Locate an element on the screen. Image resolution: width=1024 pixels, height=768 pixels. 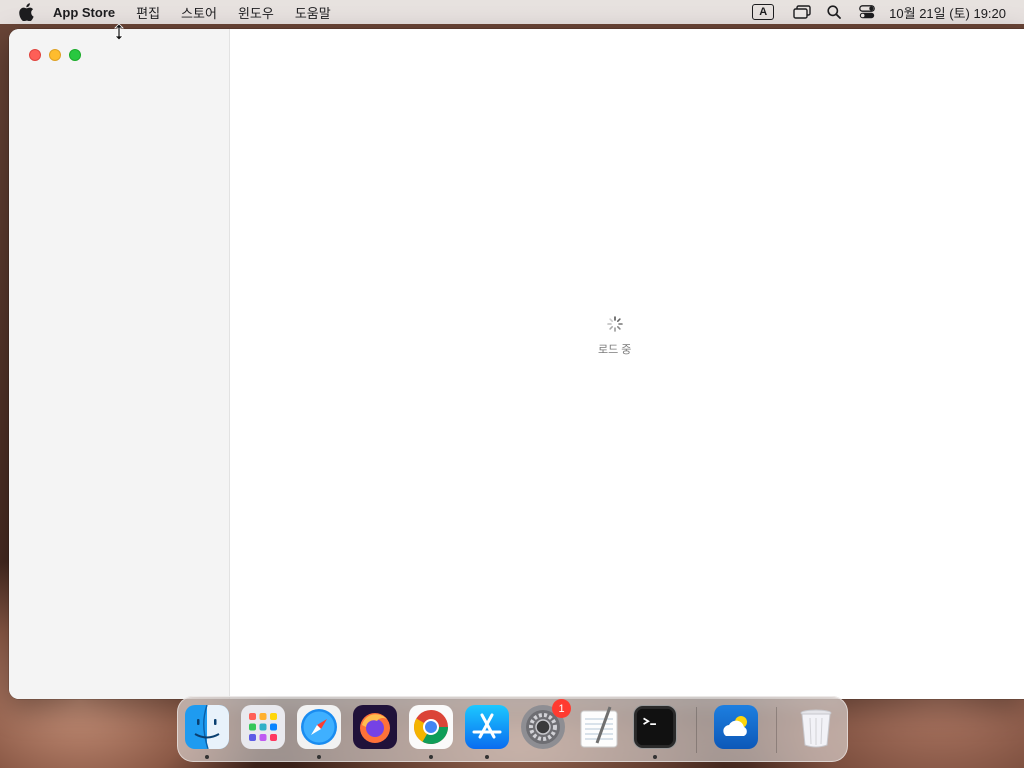
menu-edit: 편집 is located at coordinates (148, 12).